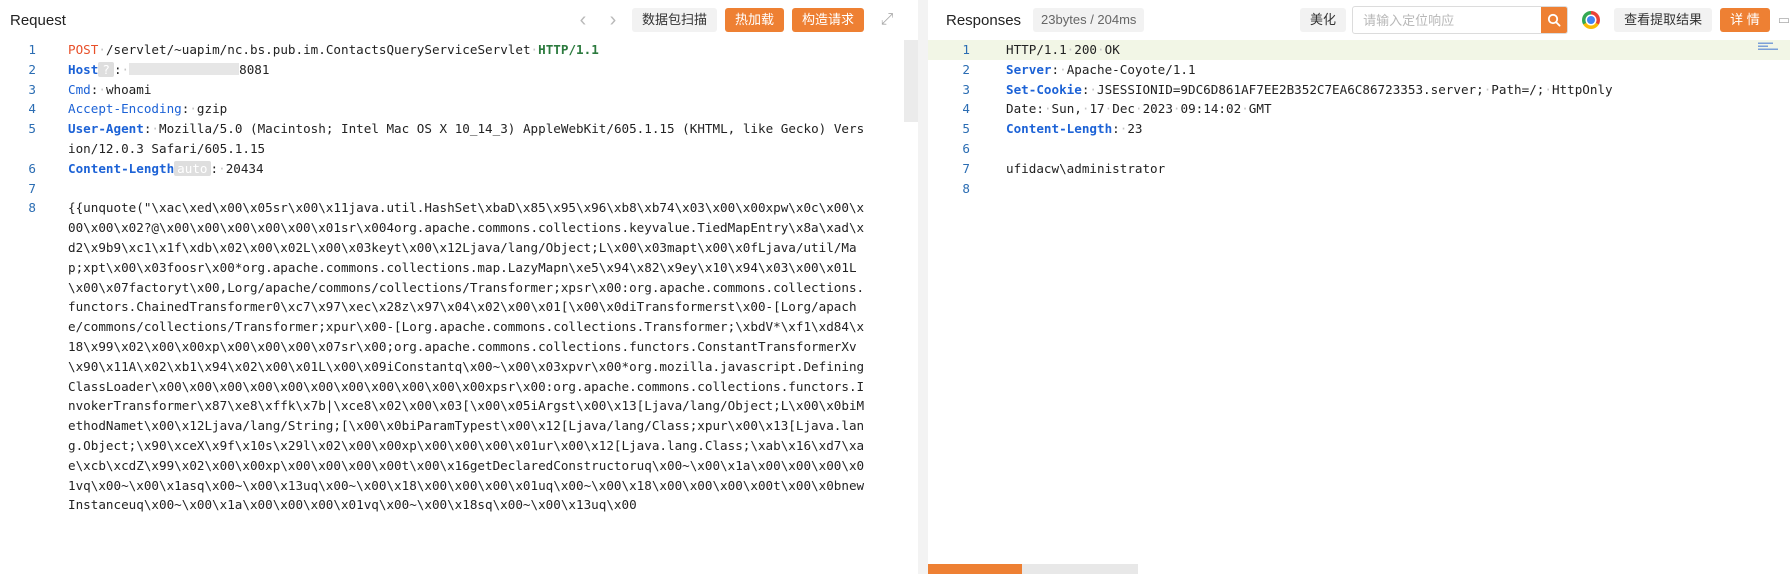 This screenshot has width=1790, height=574. I want to click on inline-hint-chip: ?, so click(106, 69).